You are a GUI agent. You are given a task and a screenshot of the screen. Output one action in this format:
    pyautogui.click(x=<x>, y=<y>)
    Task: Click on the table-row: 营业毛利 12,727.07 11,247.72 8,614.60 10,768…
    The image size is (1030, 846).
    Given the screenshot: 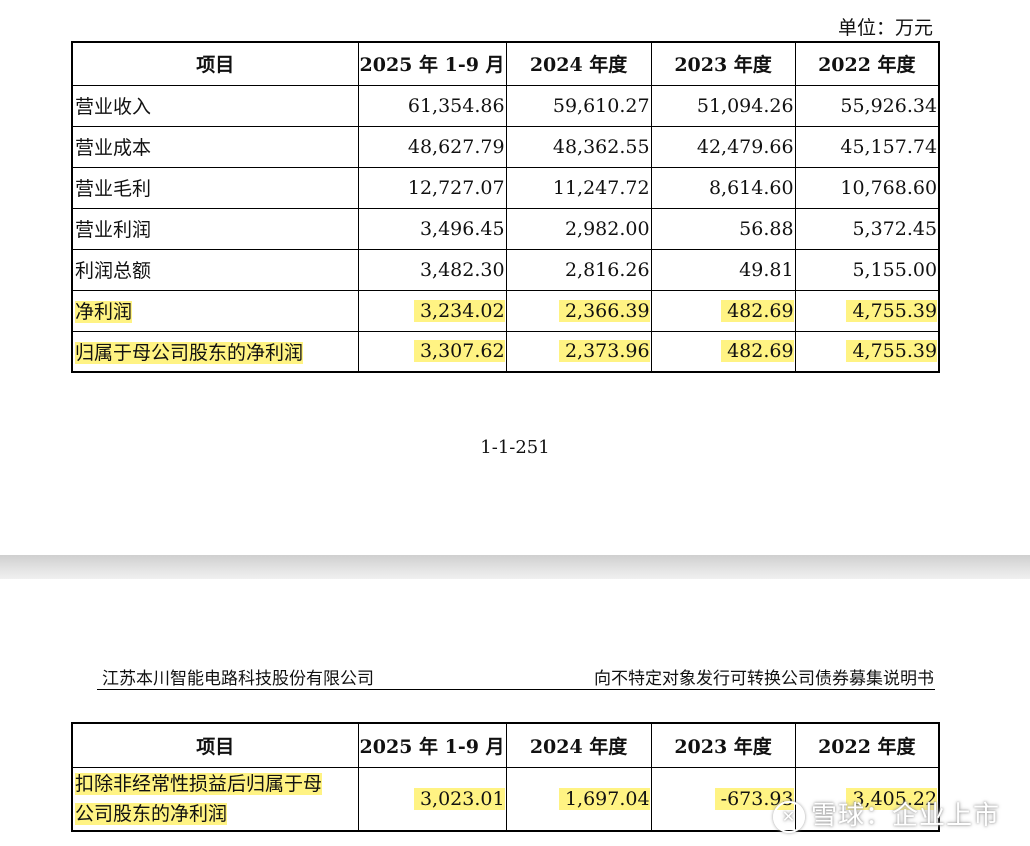 What is the action you would take?
    pyautogui.click(x=505, y=187)
    